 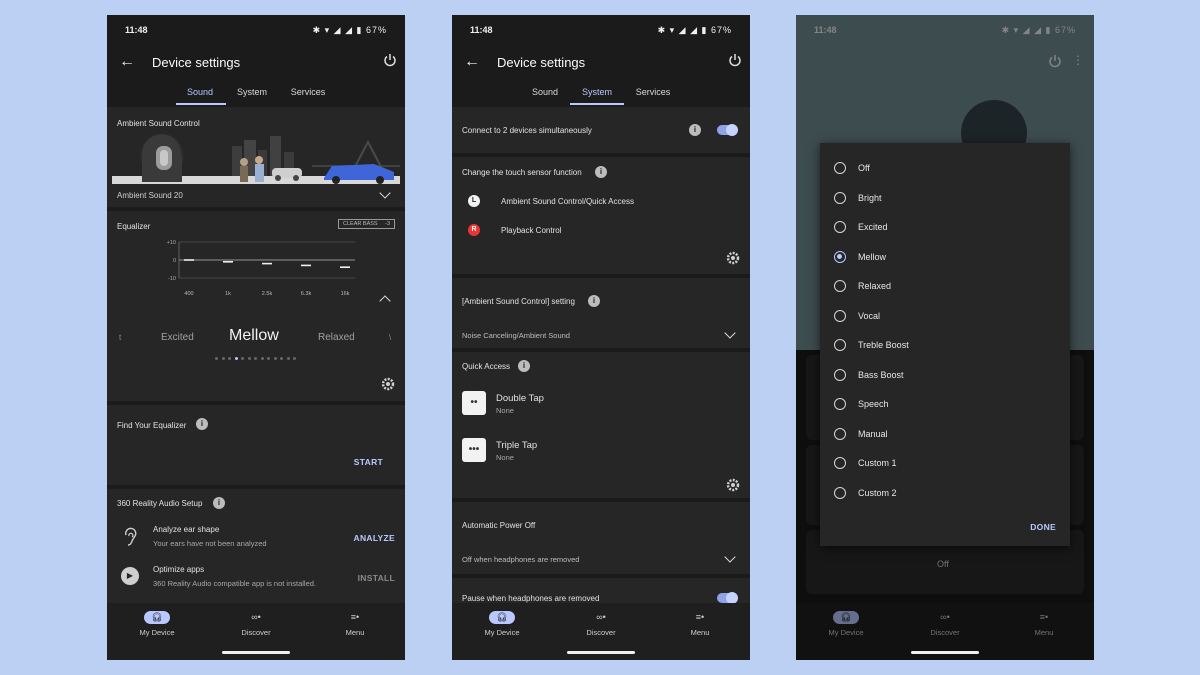 I want to click on auto-power-off-label: Automatic Power Off, so click(x=499, y=525).